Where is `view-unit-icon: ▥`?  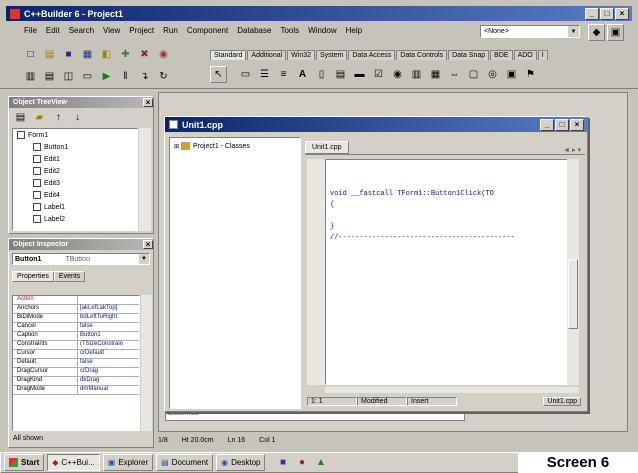
view-unit-icon: ▥ is located at coordinates (30, 76).